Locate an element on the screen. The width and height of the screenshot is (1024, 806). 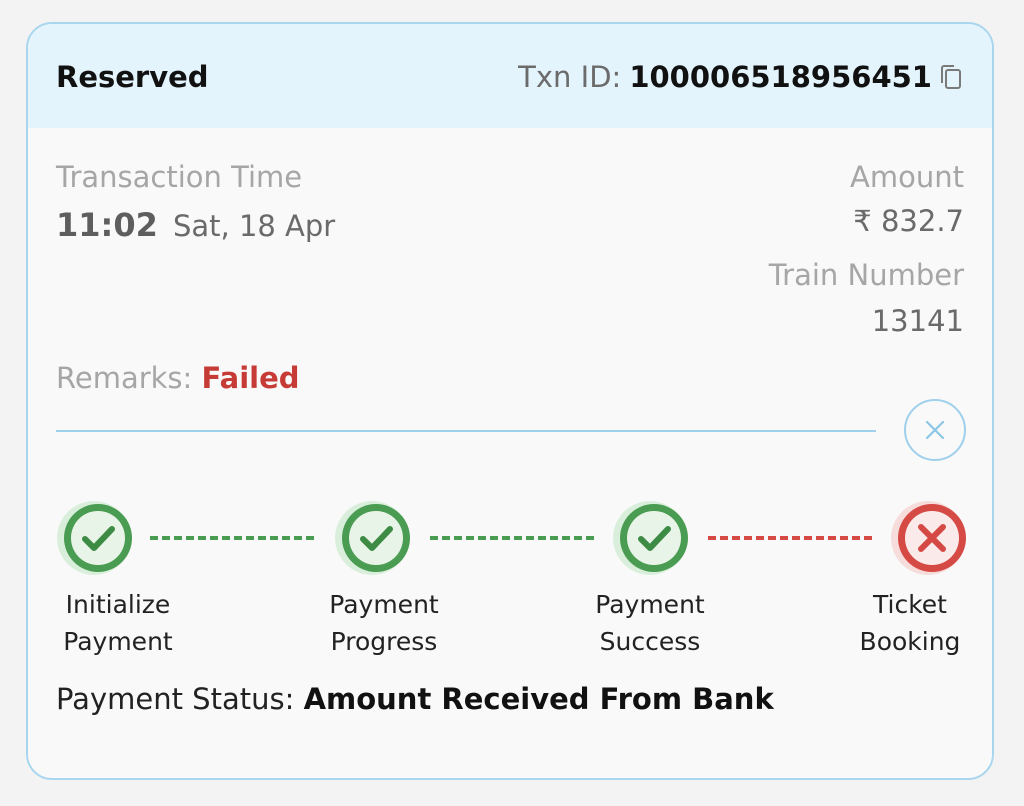
step-label-initialize-payment: Initialize Payment is located at coordinates (118, 623).